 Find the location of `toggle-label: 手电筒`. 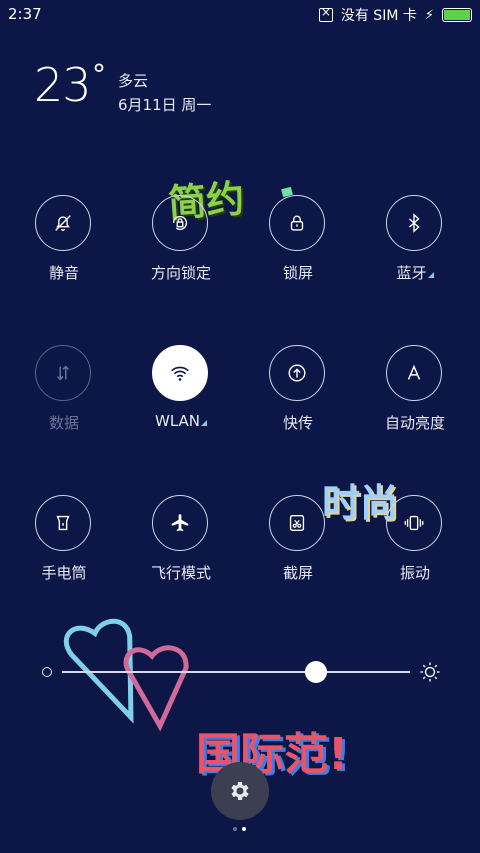

toggle-label: 手电筒 is located at coordinates (64, 572).